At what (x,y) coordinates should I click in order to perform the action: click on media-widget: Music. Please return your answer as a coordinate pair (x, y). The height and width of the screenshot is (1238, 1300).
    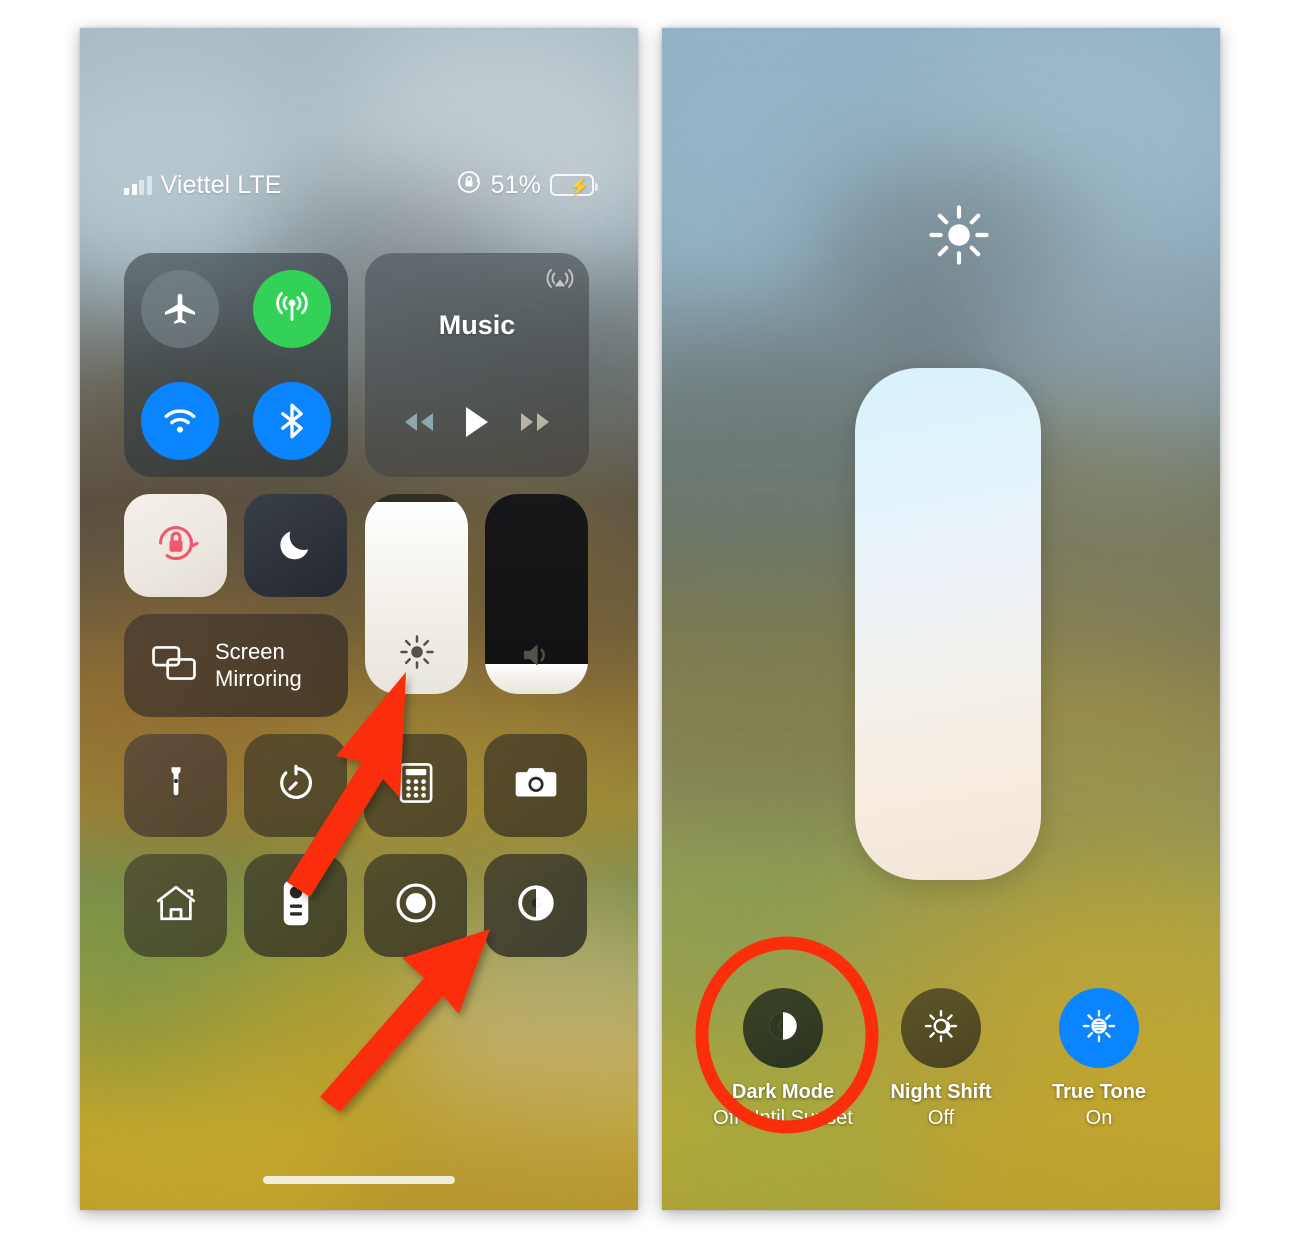
    Looking at the image, I should click on (477, 365).